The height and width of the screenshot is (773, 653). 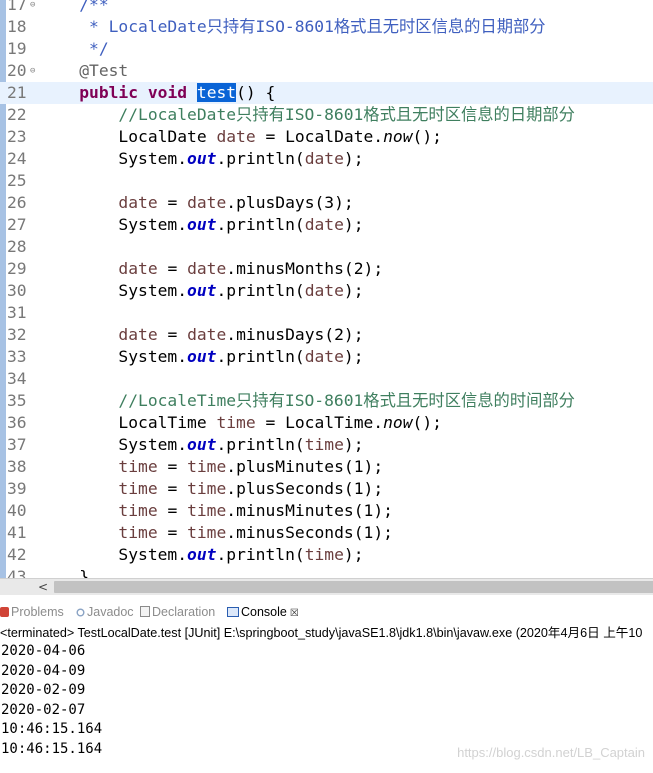 I want to click on code-token: }, so click(x=65, y=572).